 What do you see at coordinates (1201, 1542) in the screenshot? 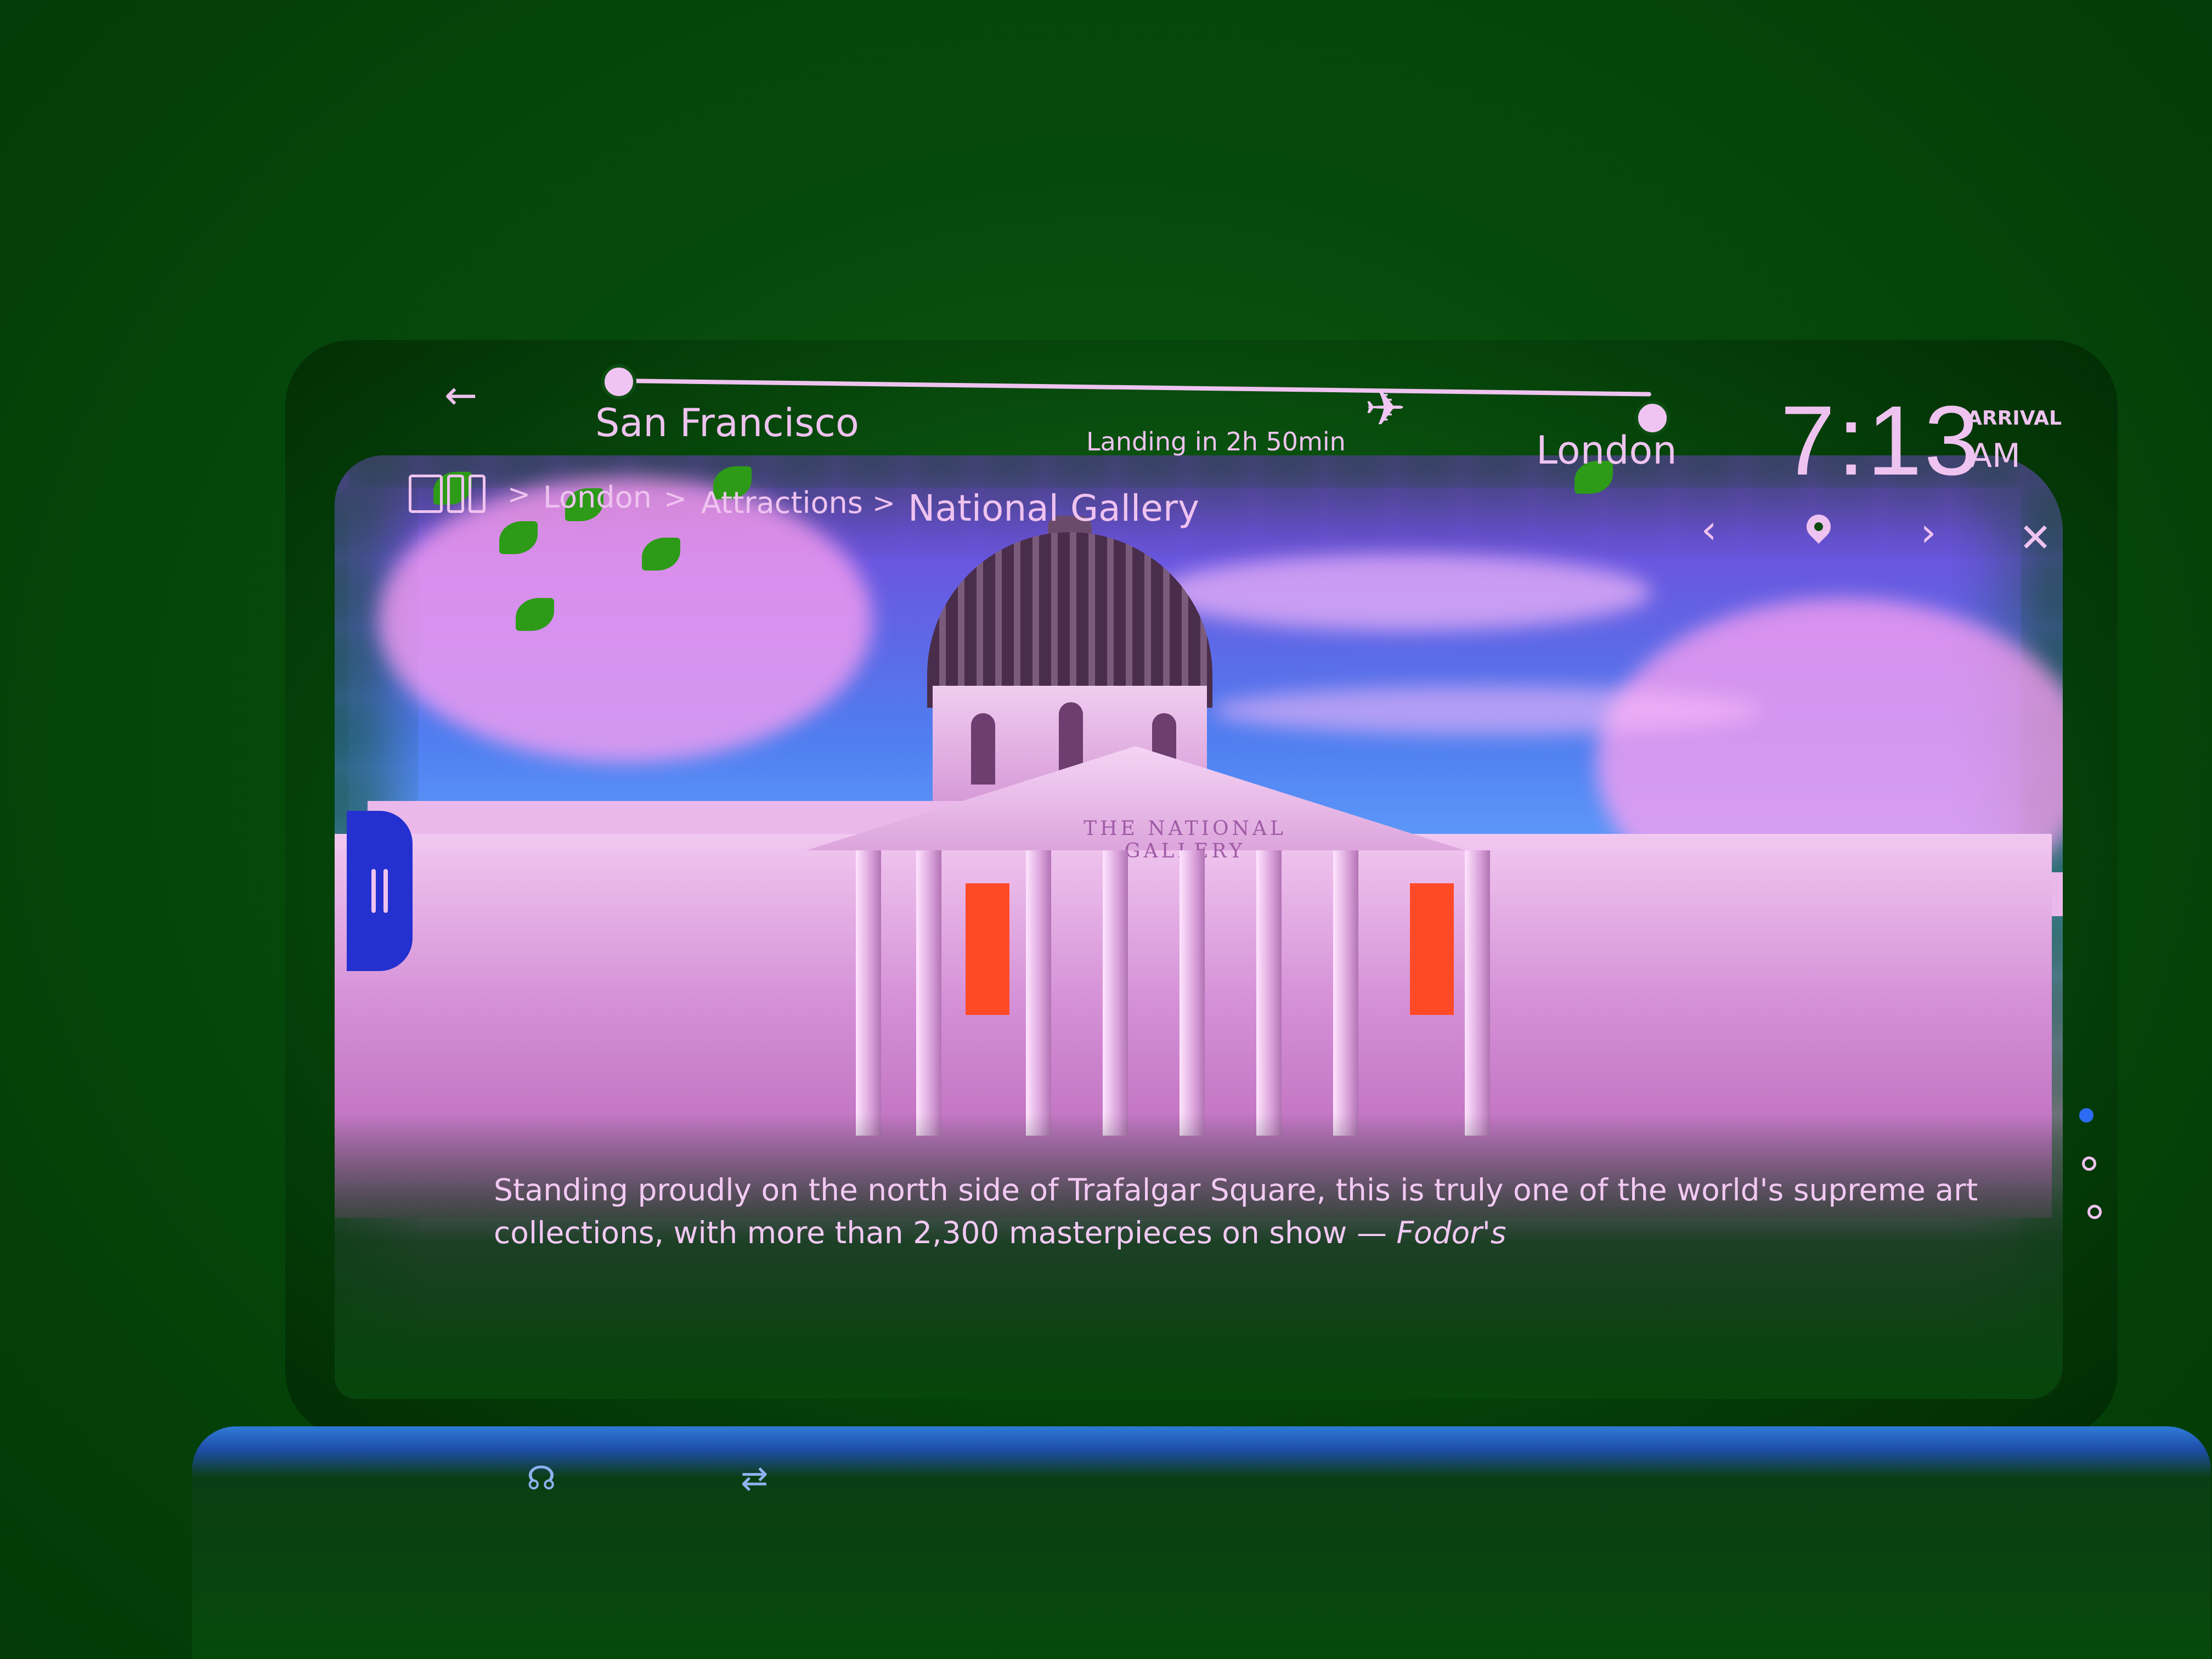
I see `seatback-console` at bounding box center [1201, 1542].